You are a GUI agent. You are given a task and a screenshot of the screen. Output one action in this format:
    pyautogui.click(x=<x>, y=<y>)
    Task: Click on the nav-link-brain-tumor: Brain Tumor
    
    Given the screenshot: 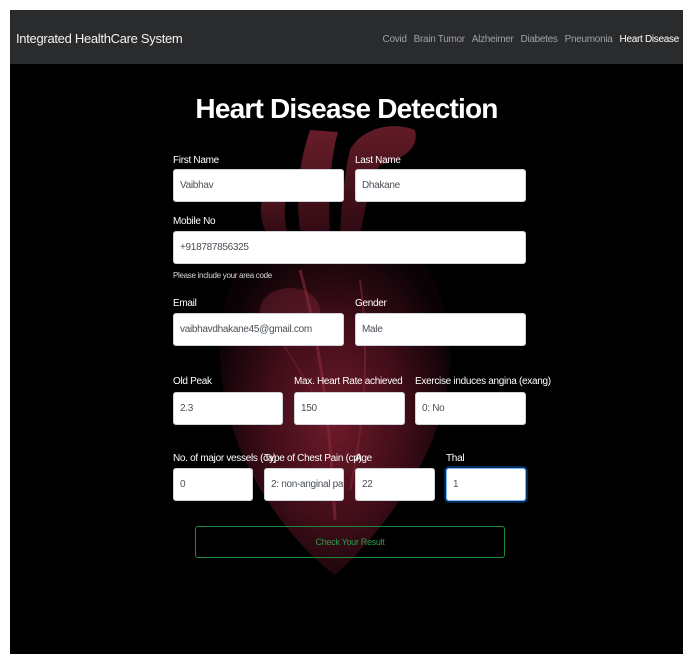 What is the action you would take?
    pyautogui.click(x=439, y=39)
    